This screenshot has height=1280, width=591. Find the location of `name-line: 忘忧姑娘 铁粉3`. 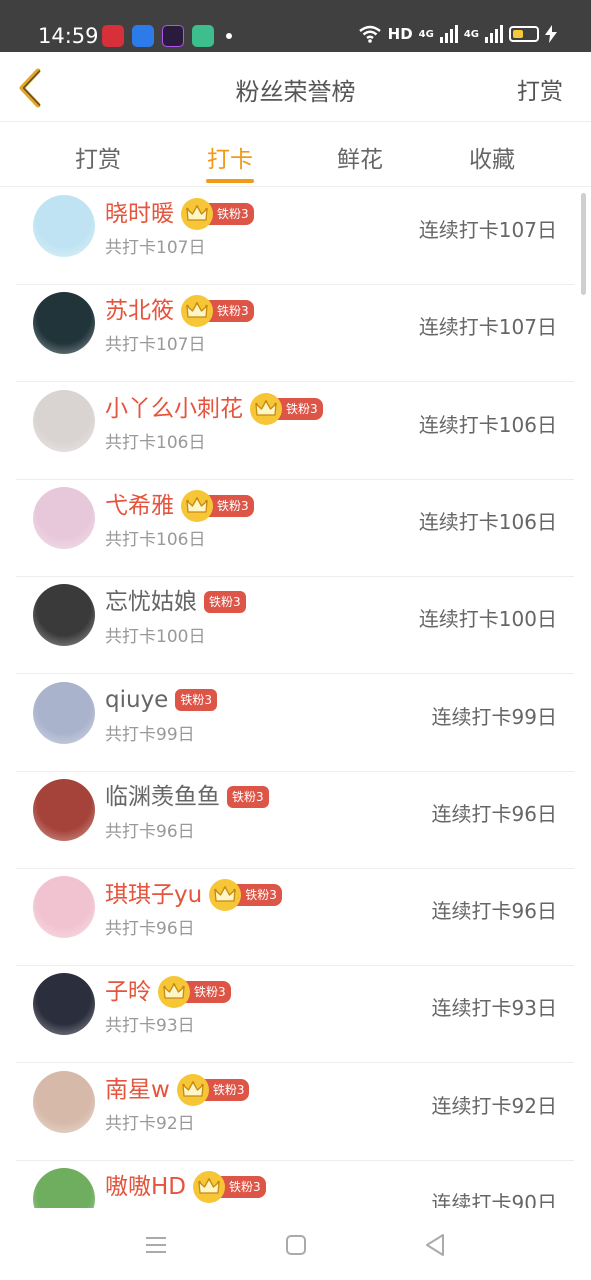

name-line: 忘忧姑娘 铁粉3 is located at coordinates (175, 602).